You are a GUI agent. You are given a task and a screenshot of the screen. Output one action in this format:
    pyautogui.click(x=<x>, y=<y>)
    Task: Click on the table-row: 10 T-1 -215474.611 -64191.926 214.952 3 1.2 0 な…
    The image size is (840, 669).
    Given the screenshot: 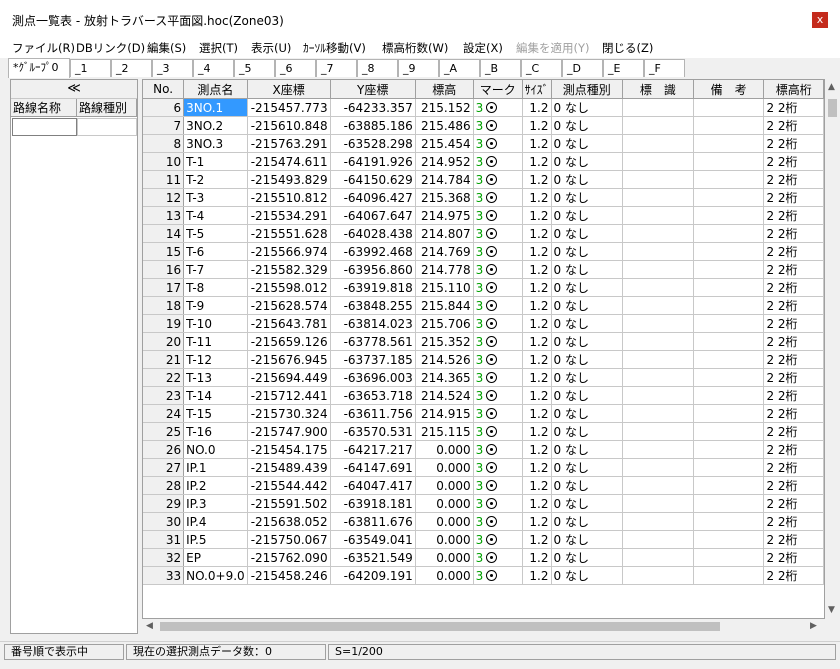 What is the action you would take?
    pyautogui.click(x=483, y=161)
    